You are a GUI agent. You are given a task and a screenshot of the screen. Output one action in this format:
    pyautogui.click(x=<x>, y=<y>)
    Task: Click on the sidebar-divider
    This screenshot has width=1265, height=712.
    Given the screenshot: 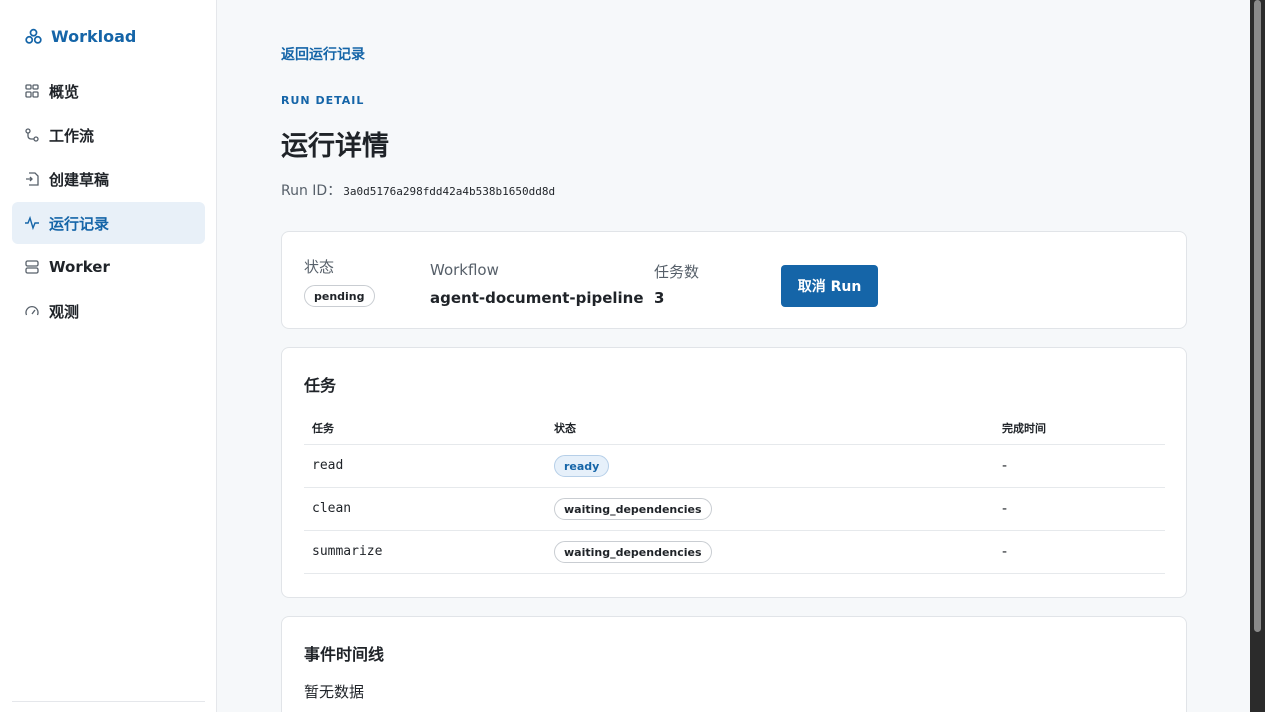 What is the action you would take?
    pyautogui.click(x=108, y=701)
    